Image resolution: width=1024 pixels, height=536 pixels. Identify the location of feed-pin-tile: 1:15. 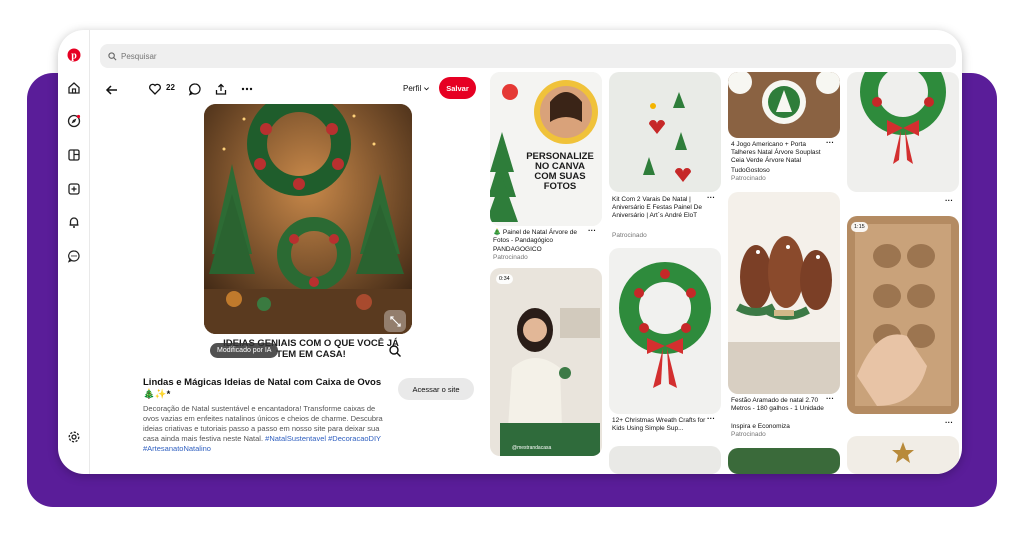
(903, 315).